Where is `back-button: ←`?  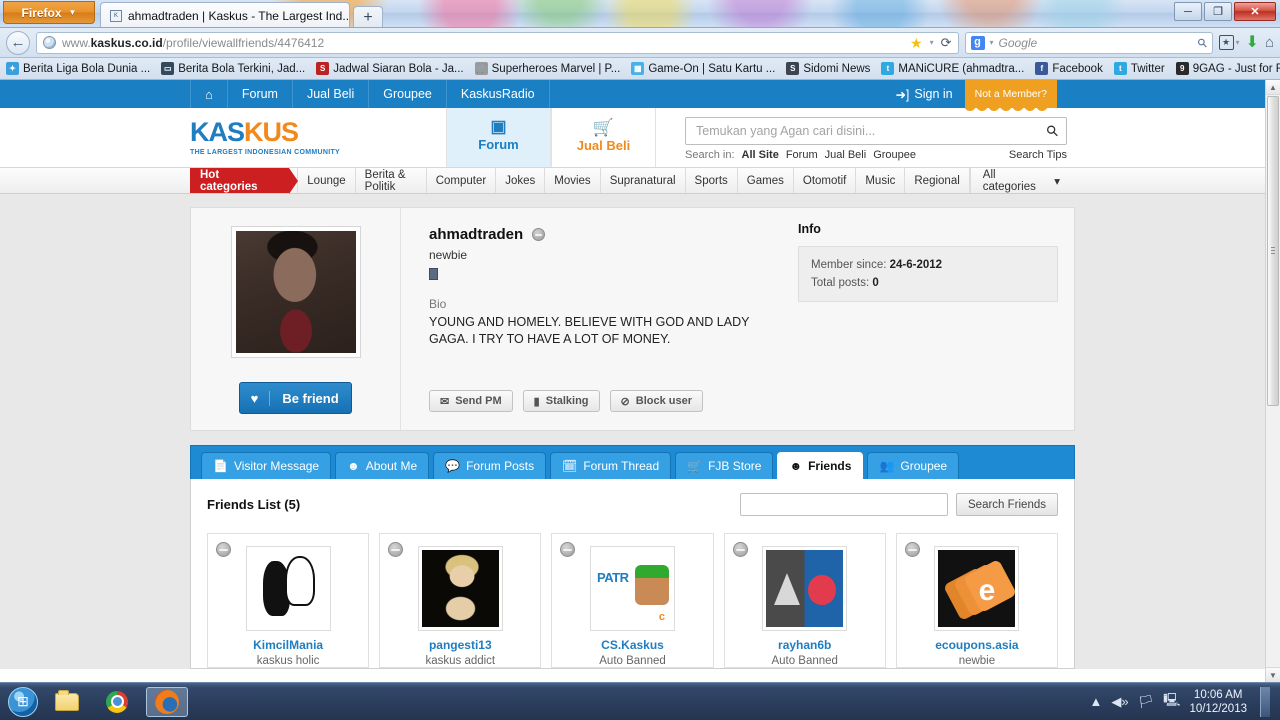 back-button: ← is located at coordinates (18, 42).